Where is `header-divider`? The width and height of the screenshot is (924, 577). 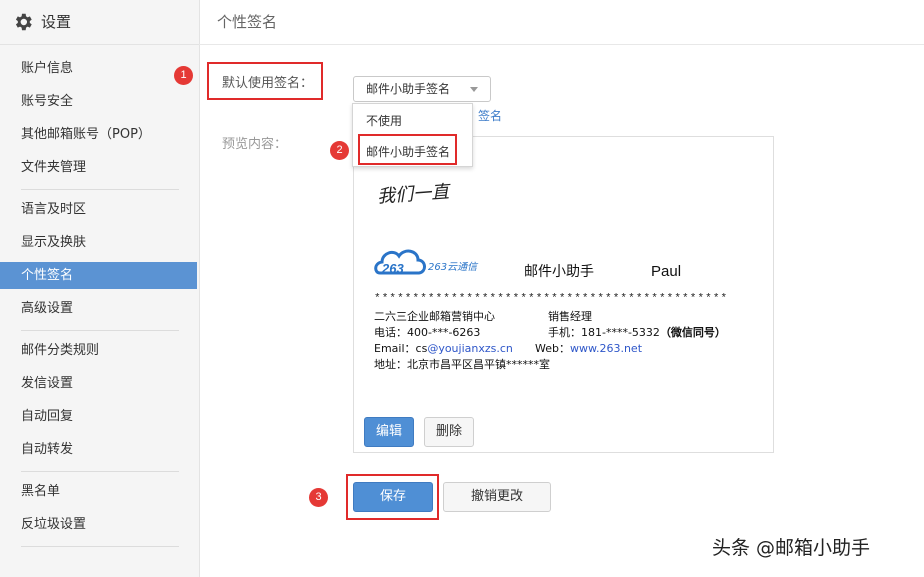 header-divider is located at coordinates (561, 44).